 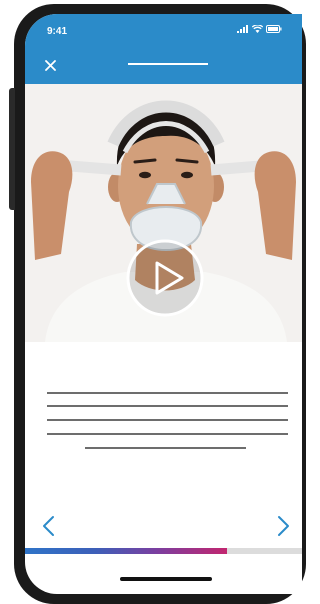 I want to click on title-placeholder-bar, so click(x=168, y=64).